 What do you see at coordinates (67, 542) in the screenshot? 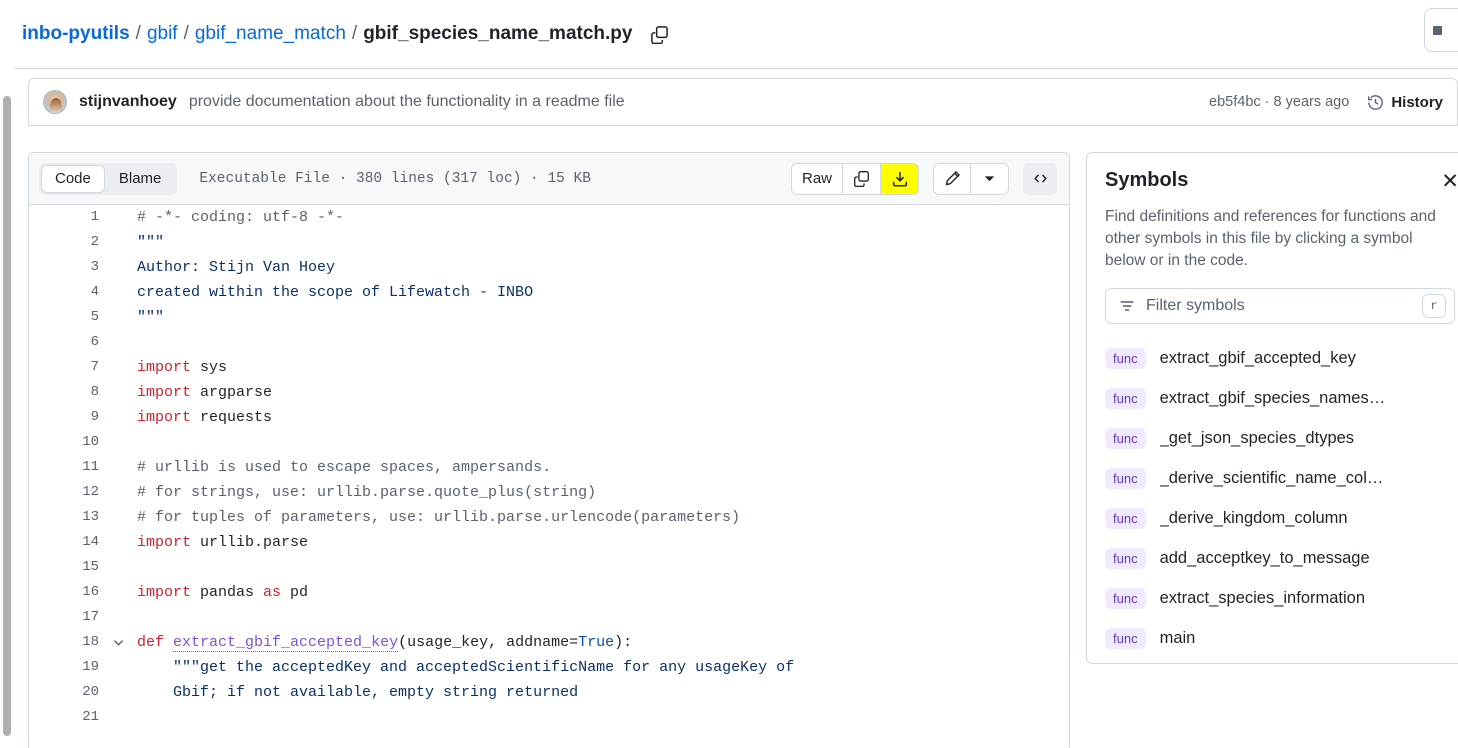
I see `line-number: 14` at bounding box center [67, 542].